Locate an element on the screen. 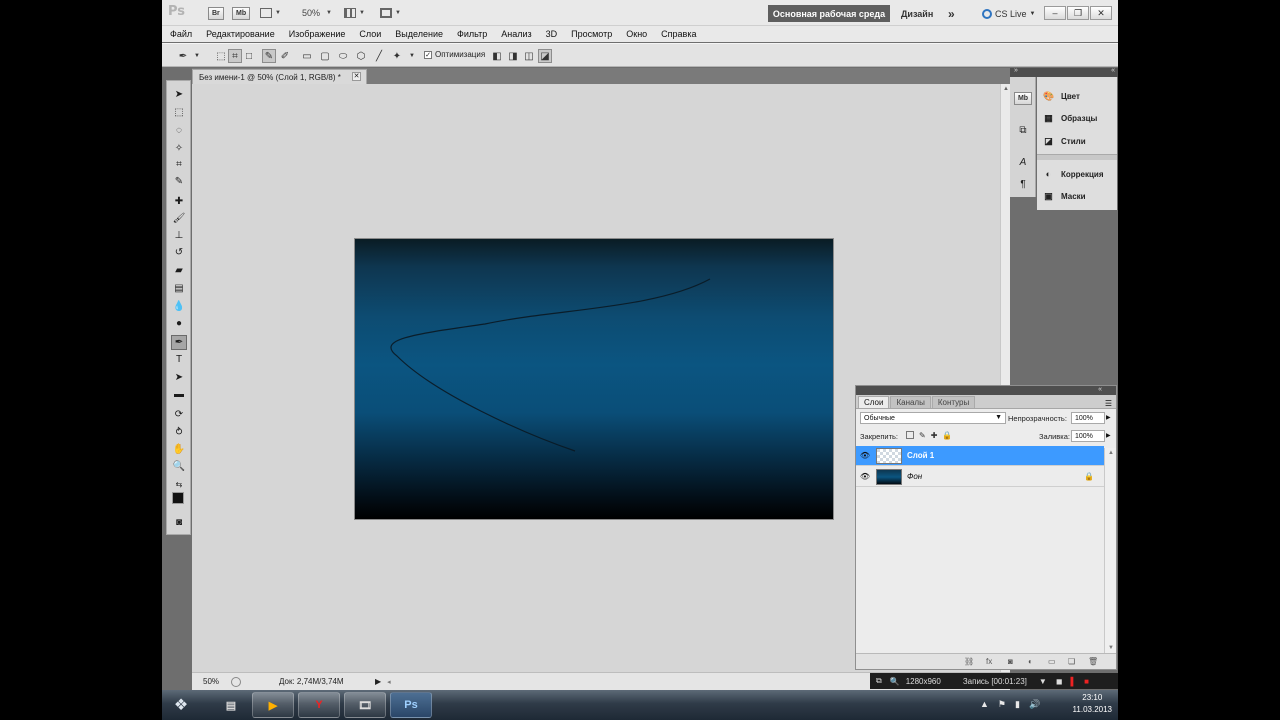 The height and width of the screenshot is (720, 1280). opacity-arrow-icon: ▶ is located at coordinates (1108, 417).